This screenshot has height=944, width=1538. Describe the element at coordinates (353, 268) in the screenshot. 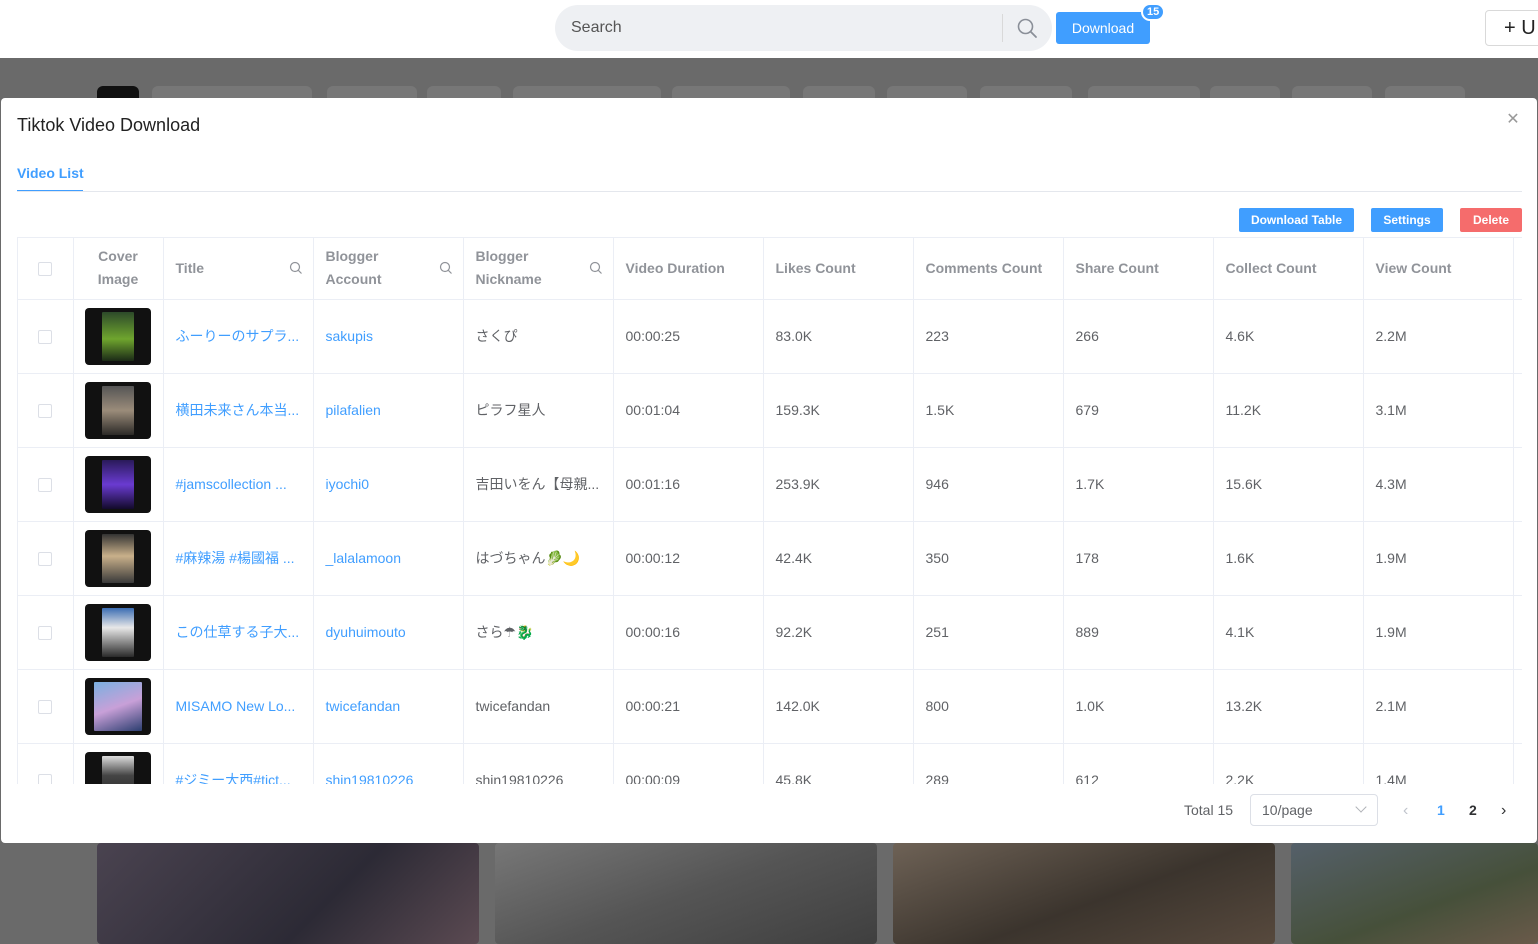

I see `column-header-label: Blogger Account` at that location.